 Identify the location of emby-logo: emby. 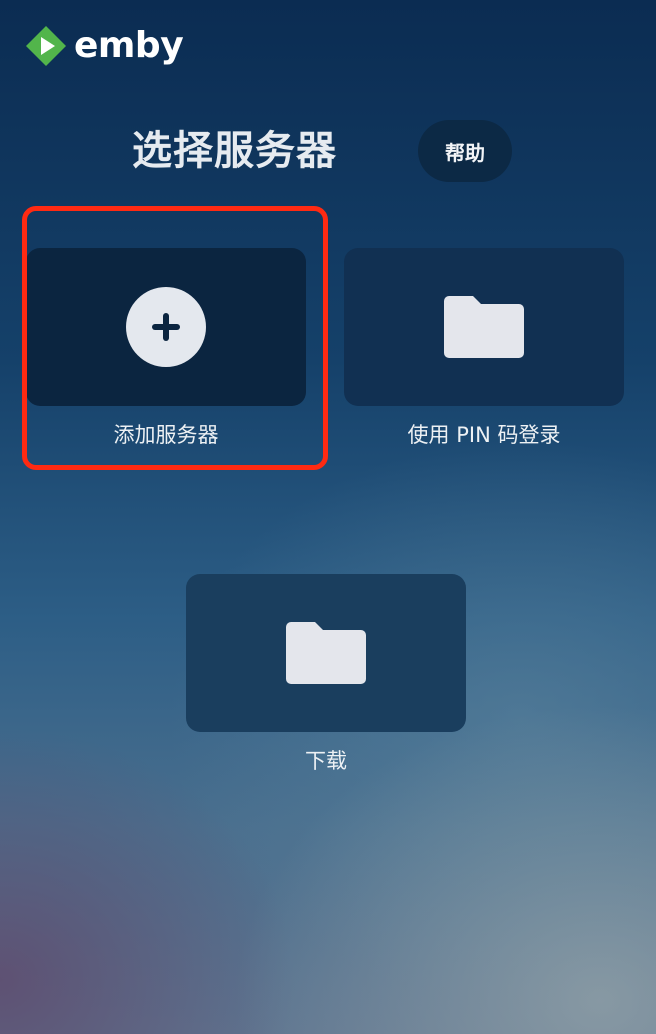
(104, 46).